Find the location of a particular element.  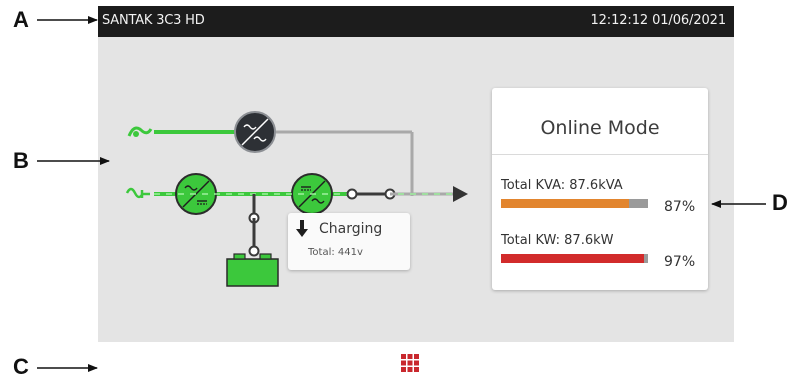

output-arrow-icon is located at coordinates (429, 194).